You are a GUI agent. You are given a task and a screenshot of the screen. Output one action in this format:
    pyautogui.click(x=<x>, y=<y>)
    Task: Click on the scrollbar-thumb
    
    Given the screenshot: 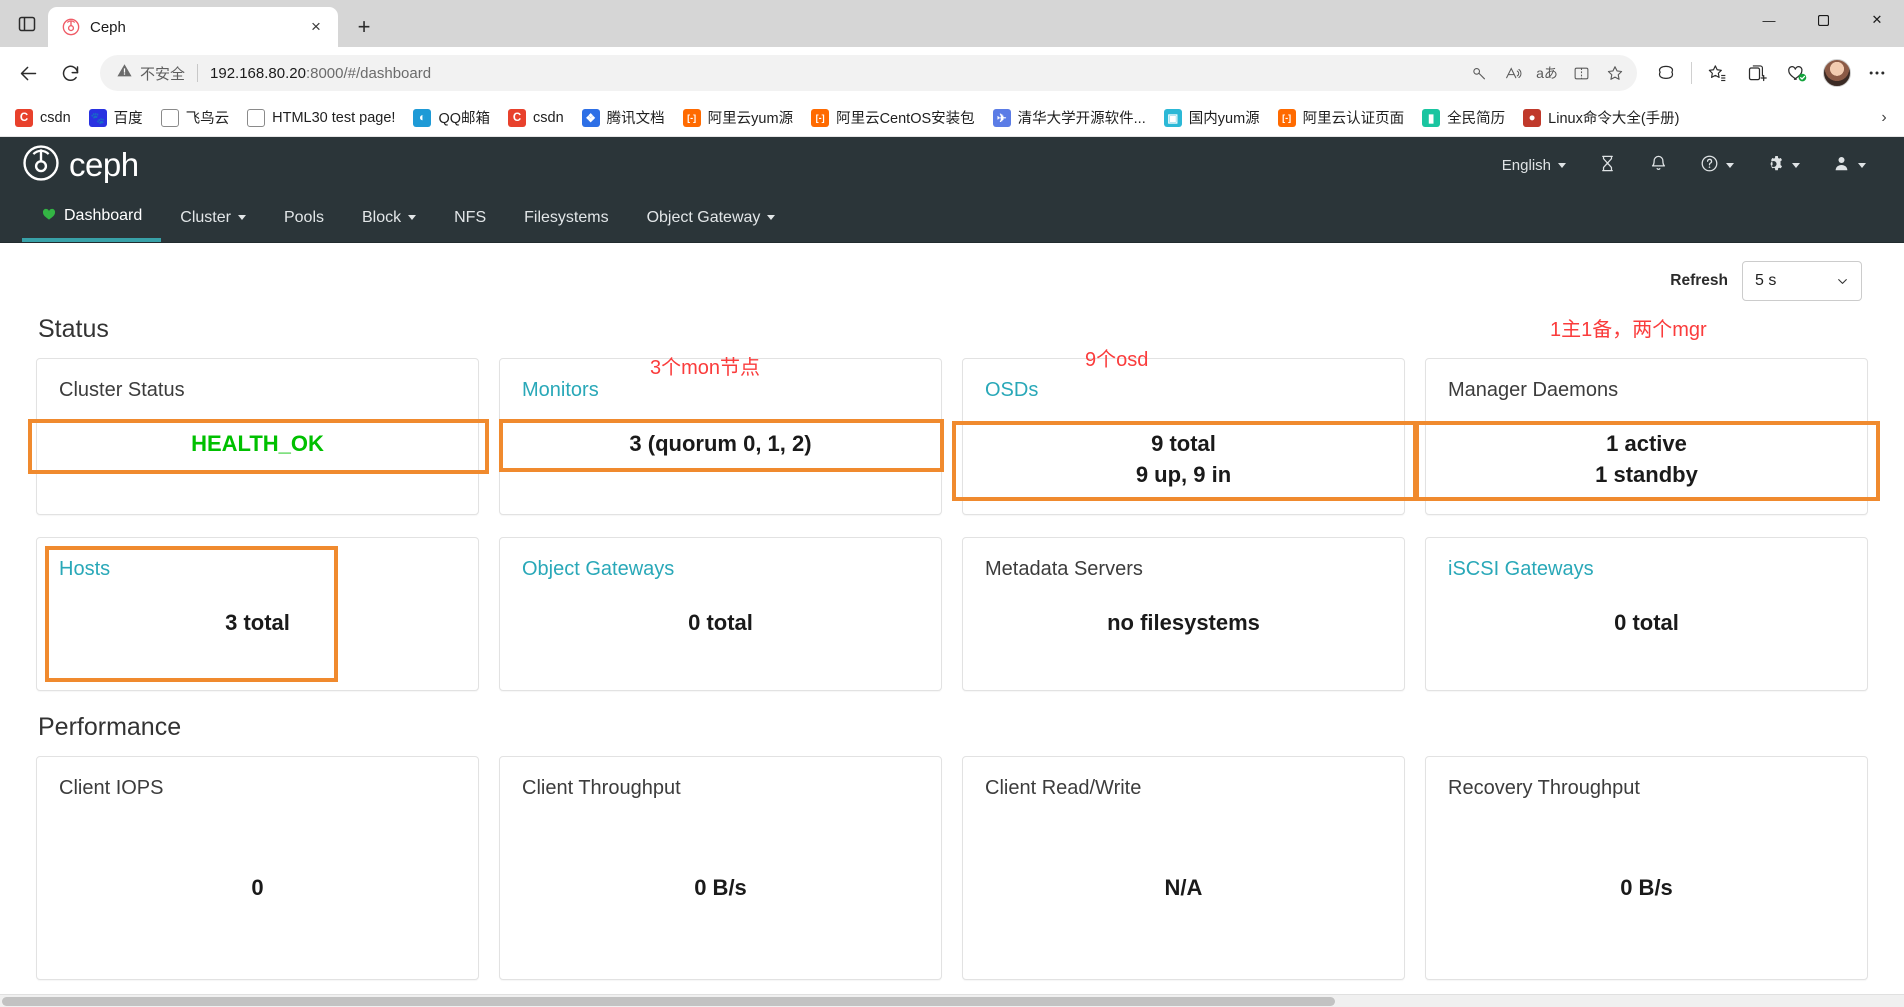 What is the action you would take?
    pyautogui.click(x=668, y=1001)
    